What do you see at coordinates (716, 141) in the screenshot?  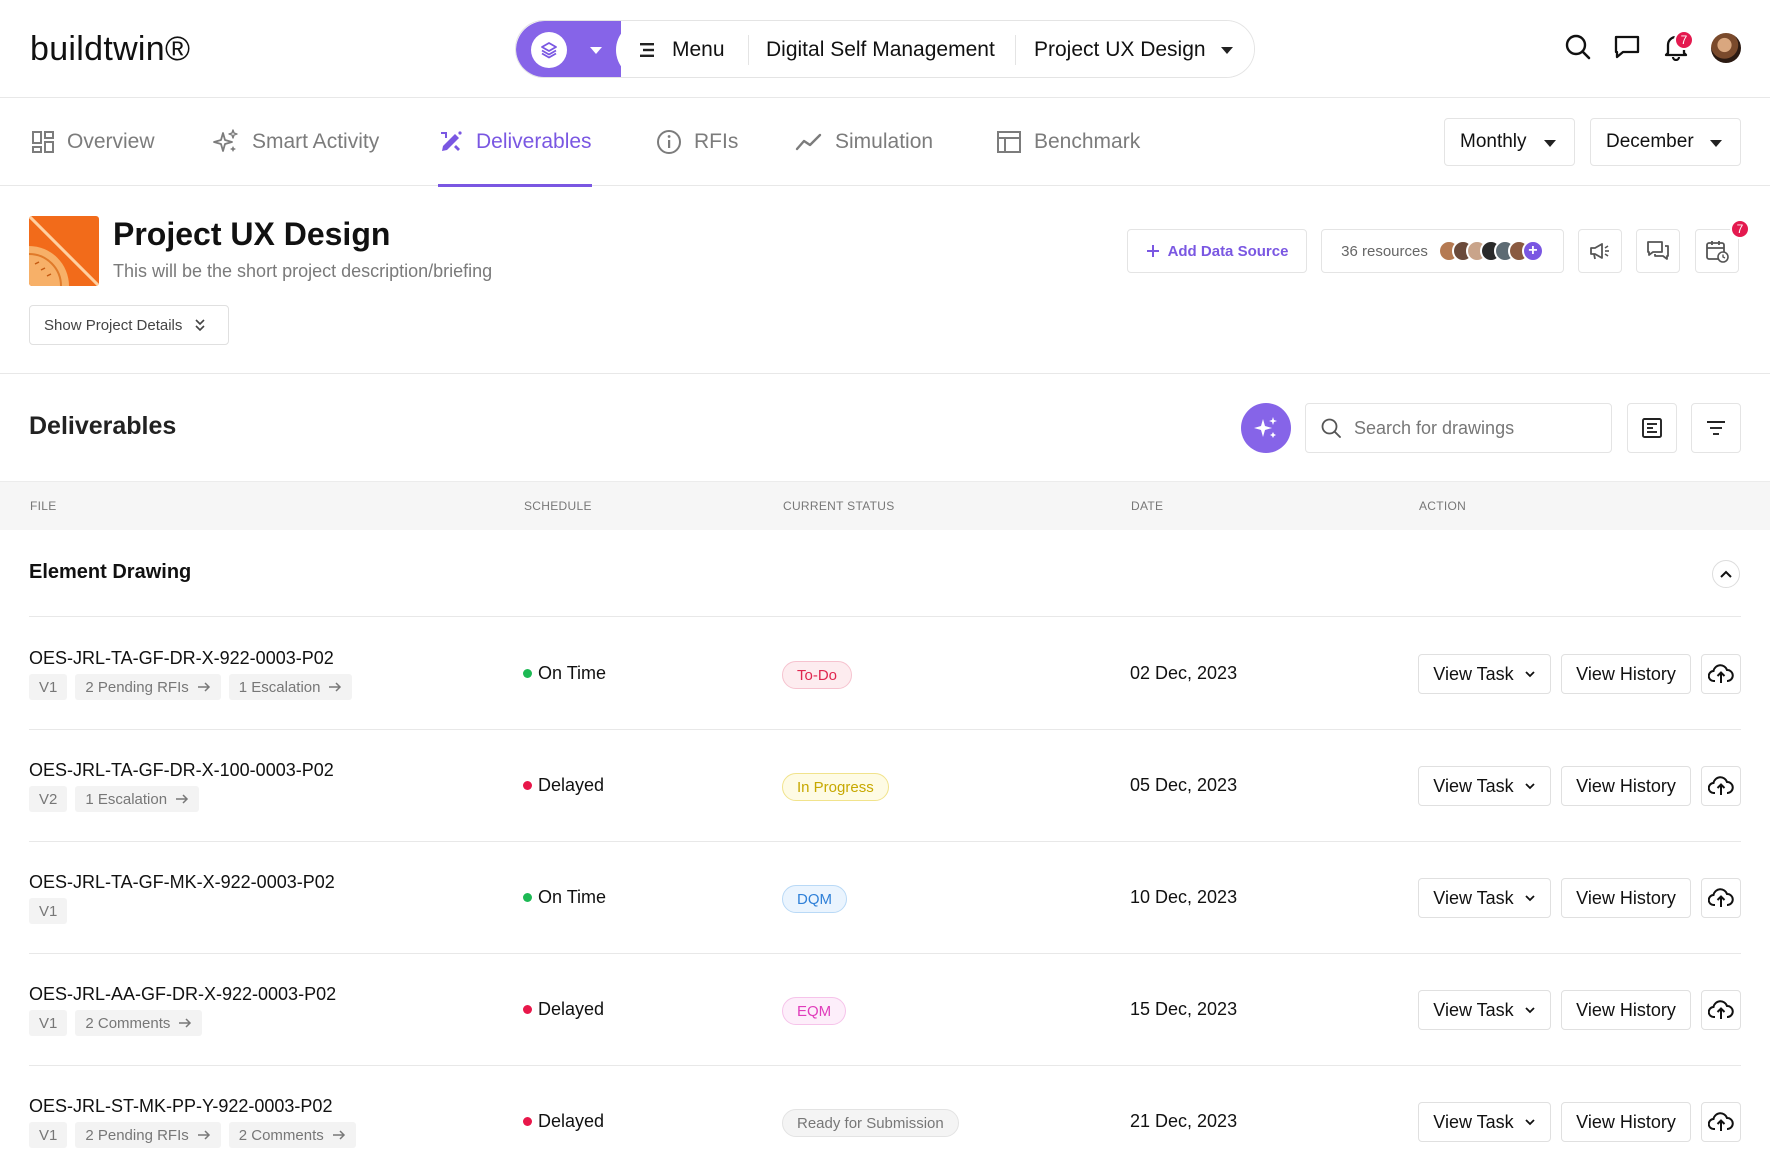 I see `tab-label: RFIs` at bounding box center [716, 141].